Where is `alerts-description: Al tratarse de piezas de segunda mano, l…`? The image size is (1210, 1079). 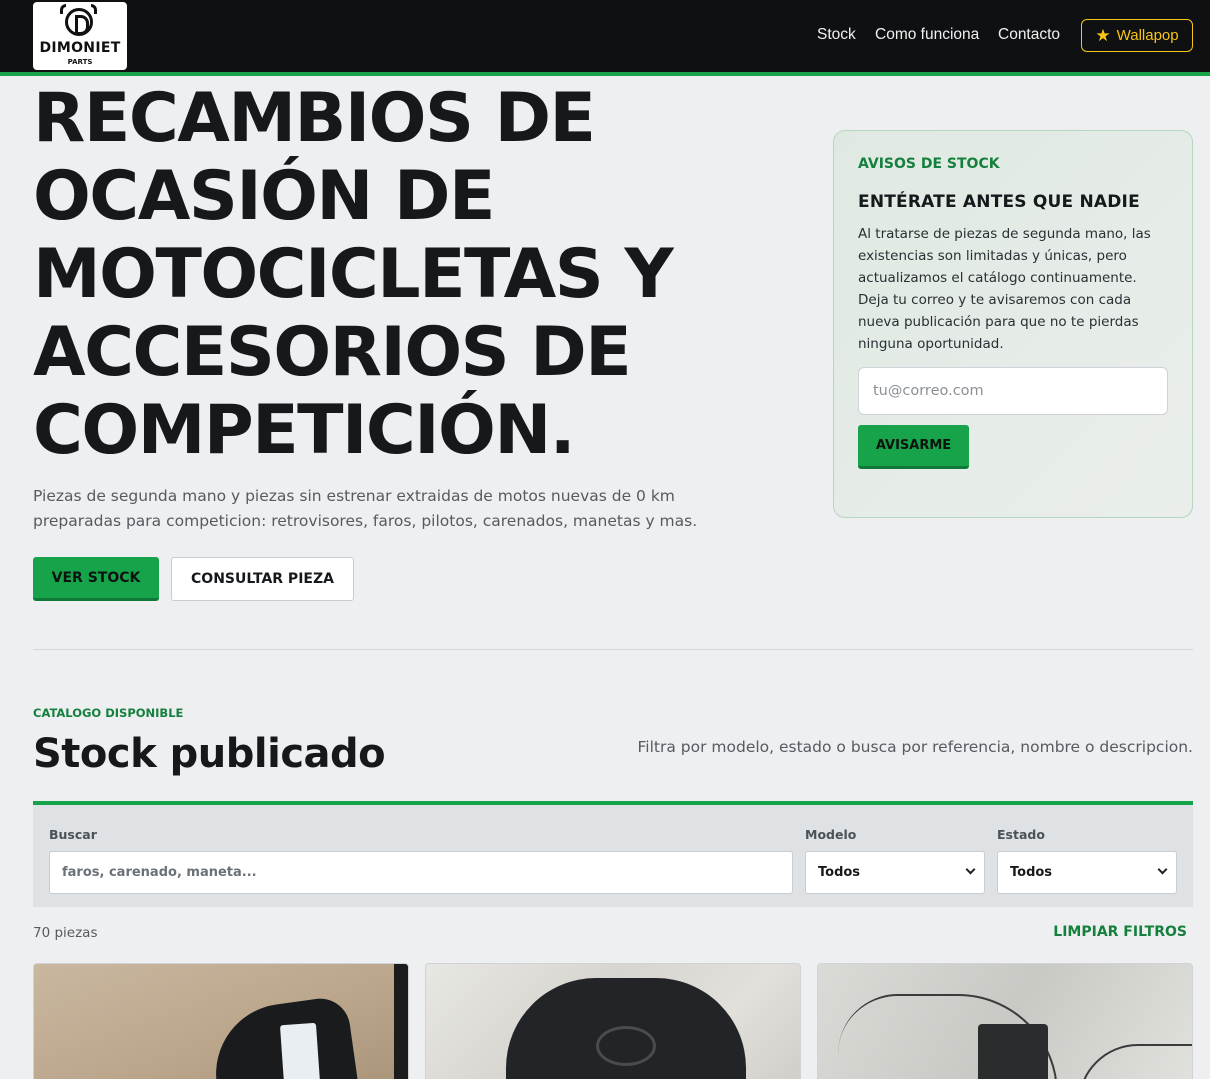 alerts-description: Al tratarse de piezas de segunda mano, l… is located at coordinates (1004, 289).